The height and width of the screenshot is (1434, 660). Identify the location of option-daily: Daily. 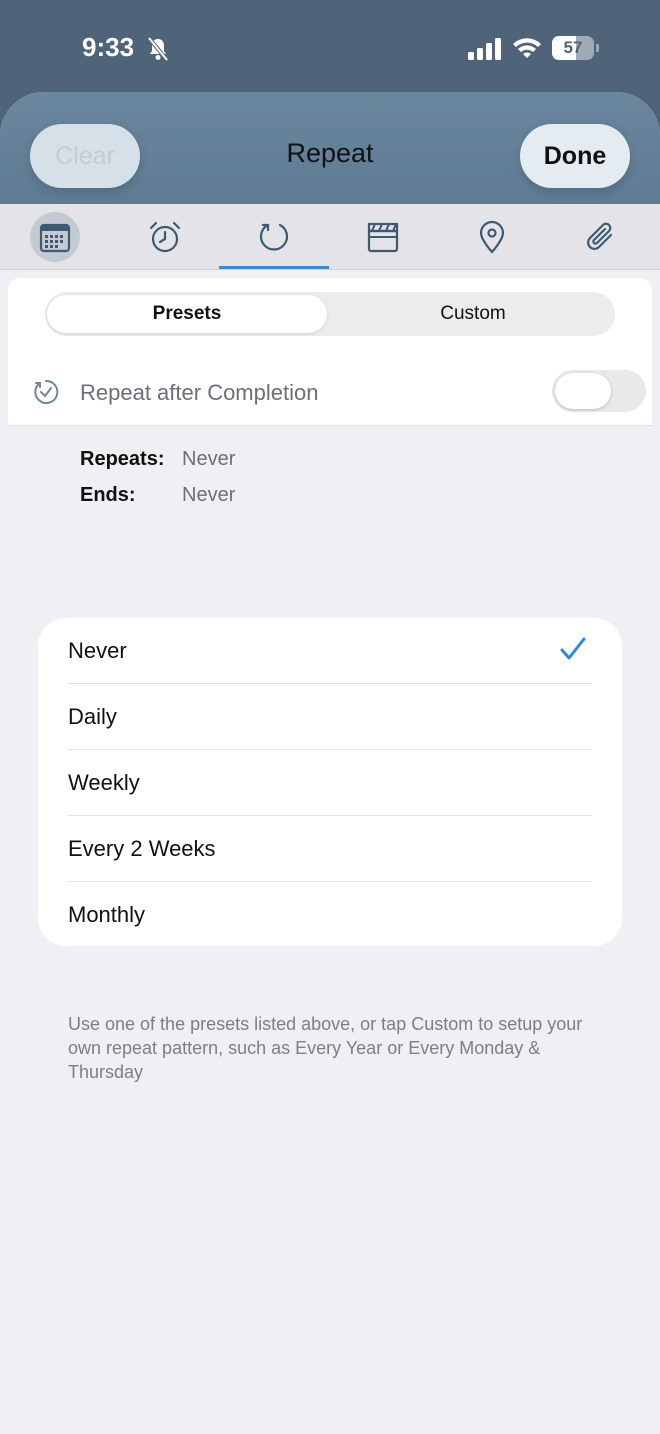
(330, 717).